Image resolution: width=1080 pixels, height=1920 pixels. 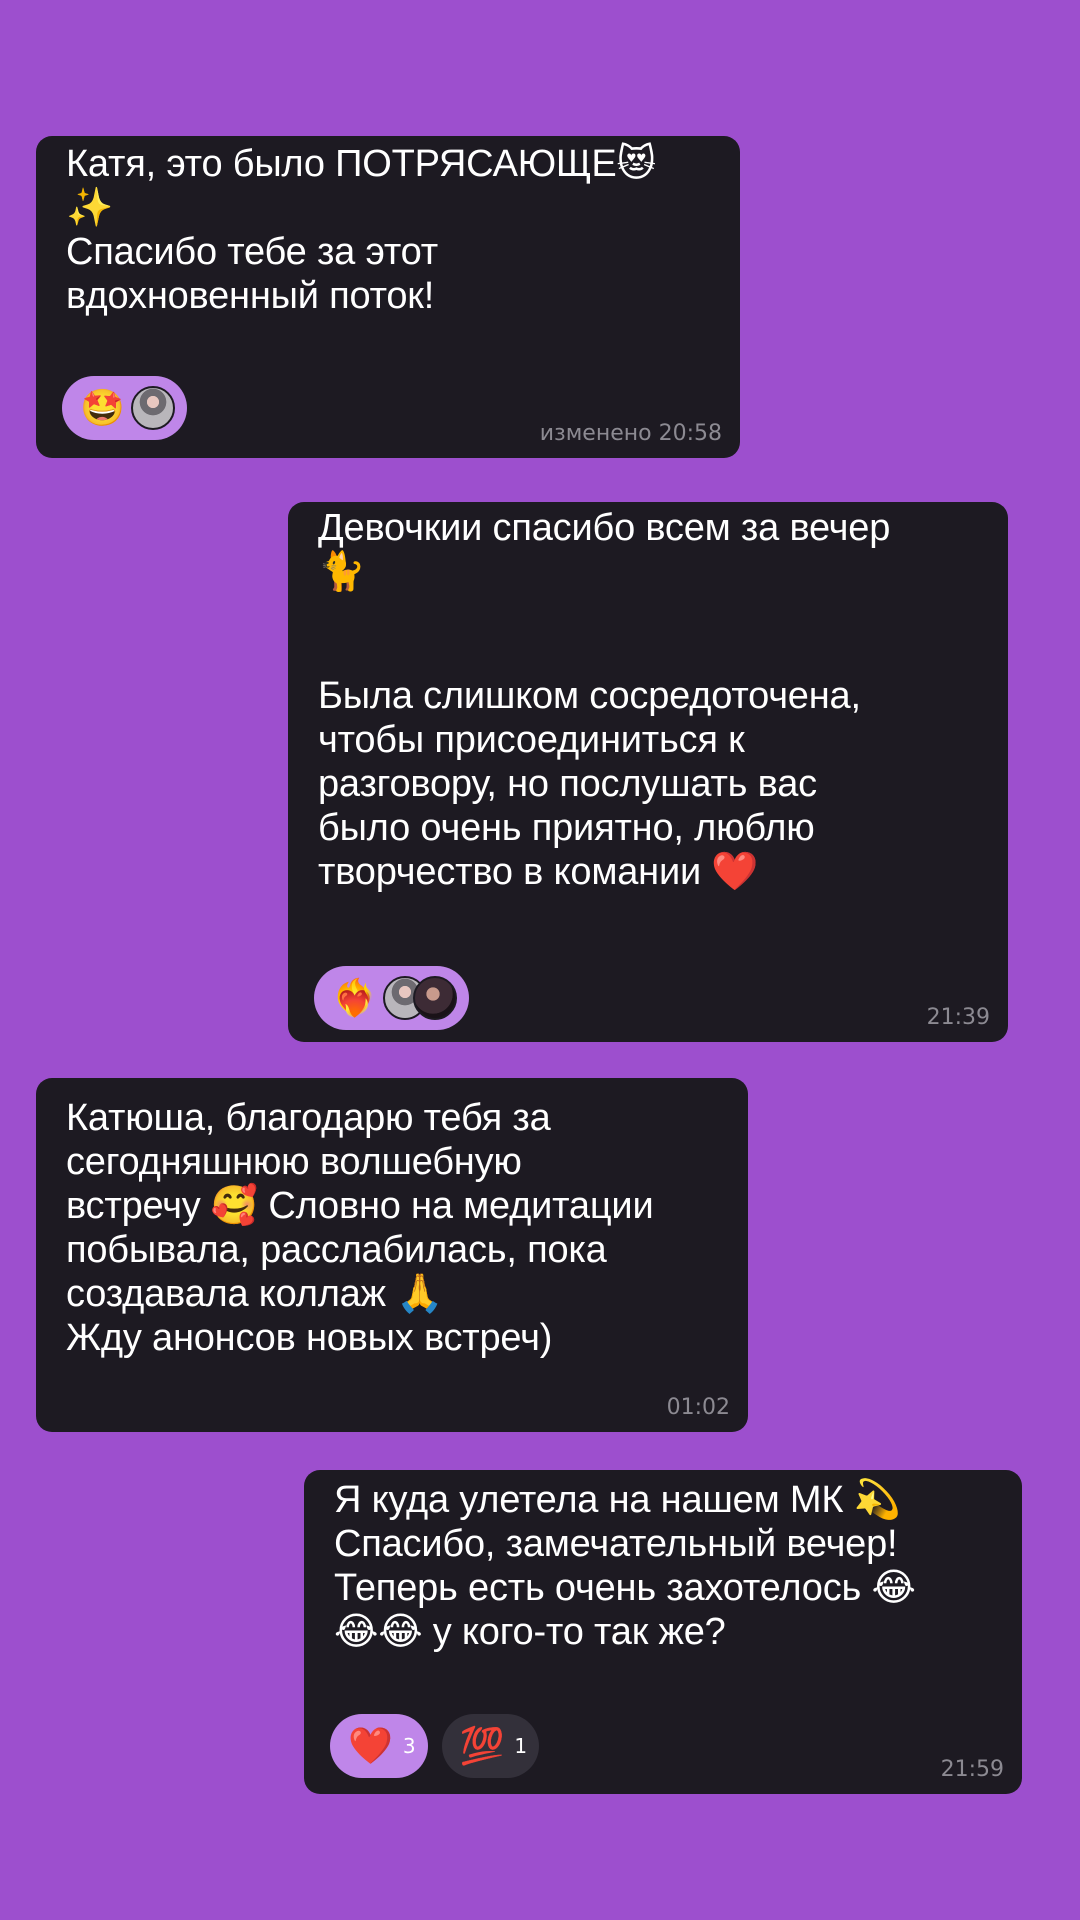 I want to click on message-timestamp: 01:02, so click(x=698, y=1407).